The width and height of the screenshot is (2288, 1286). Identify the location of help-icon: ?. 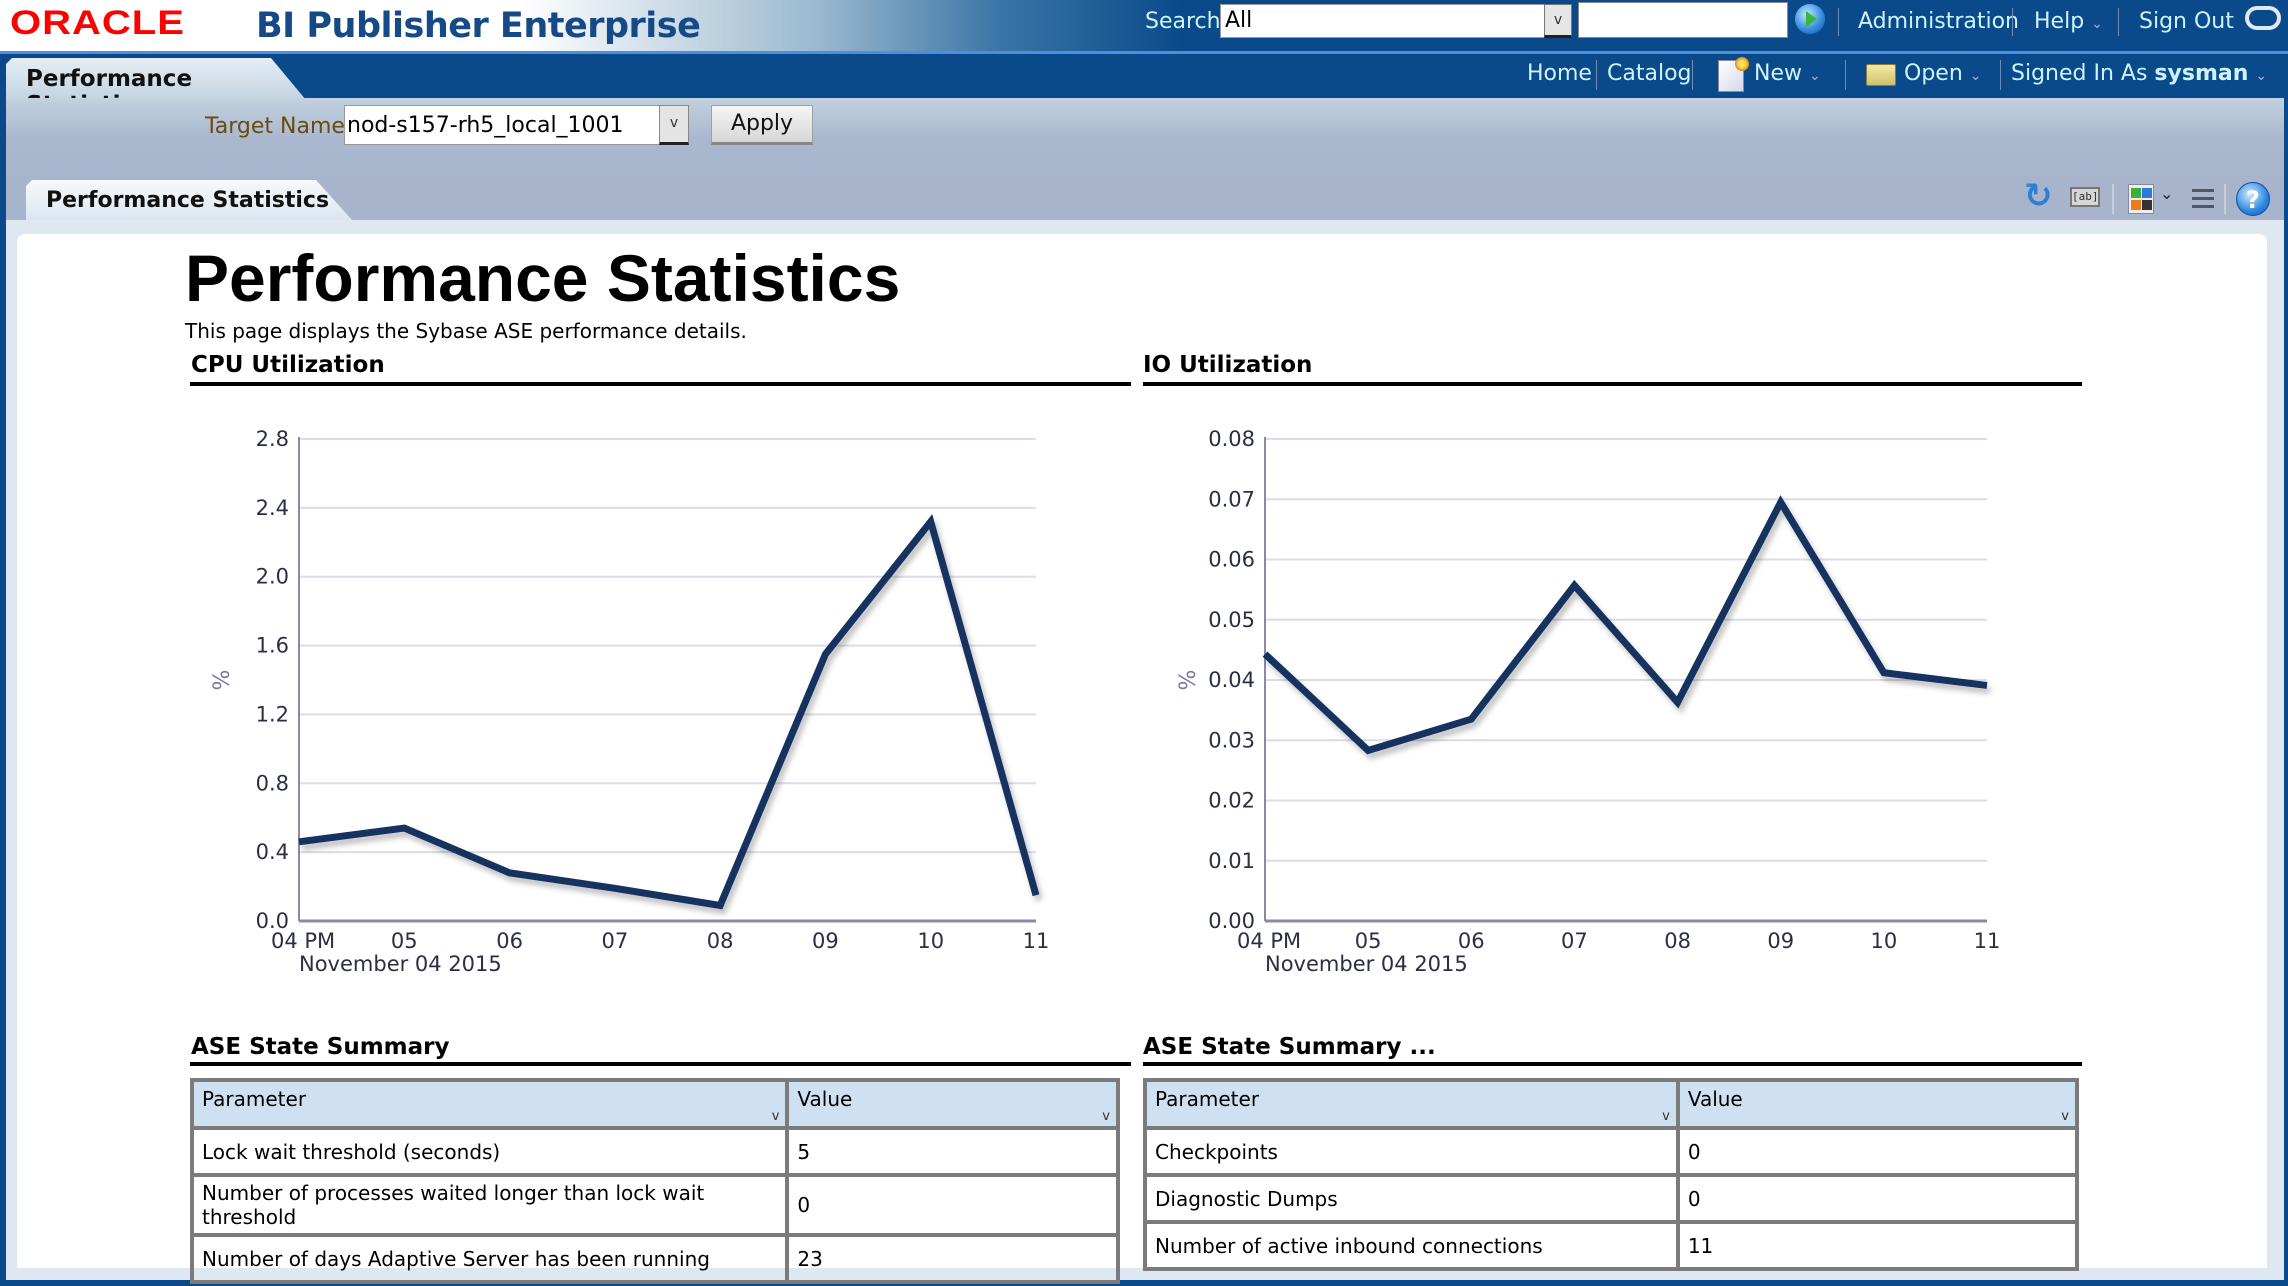
(2253, 199).